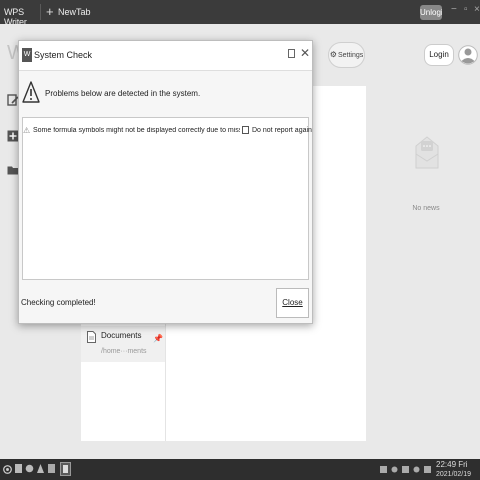 The height and width of the screenshot is (480, 480). What do you see at coordinates (124, 351) in the screenshot?
I see `recent-item-path: /home···ments` at bounding box center [124, 351].